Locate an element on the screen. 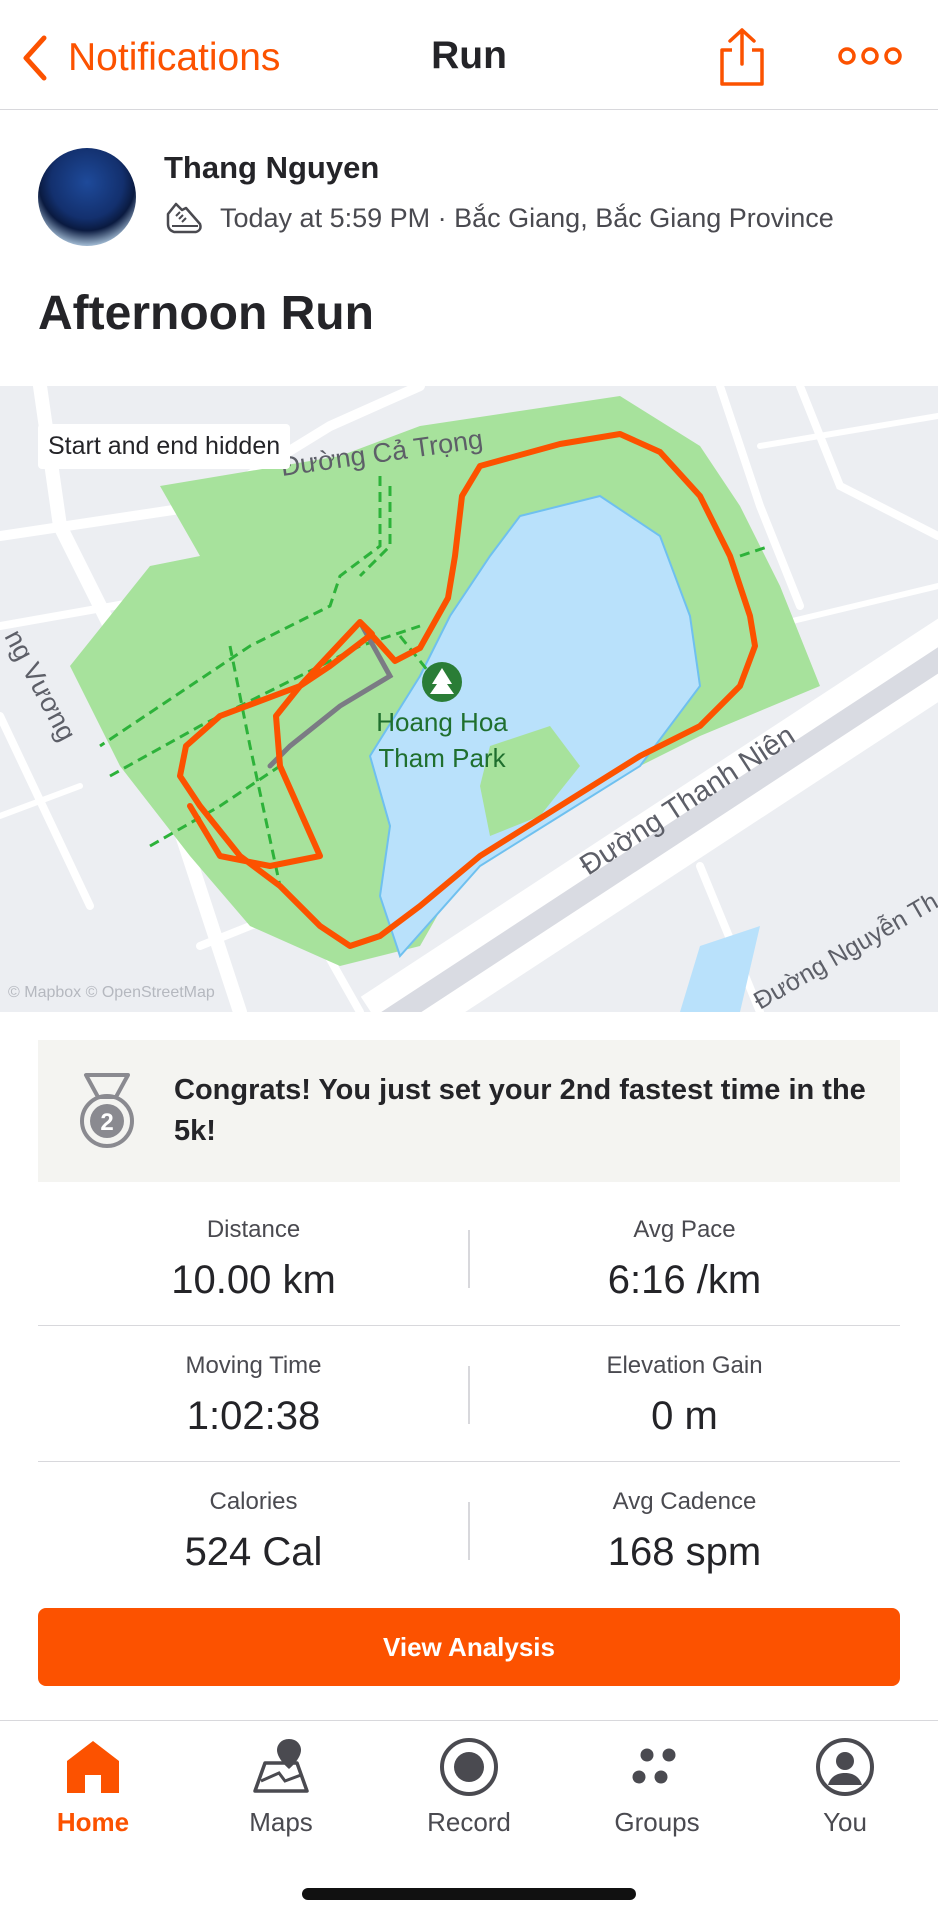 This screenshot has height=1920, width=938. tab-groups: Groups is located at coordinates (657, 1786).